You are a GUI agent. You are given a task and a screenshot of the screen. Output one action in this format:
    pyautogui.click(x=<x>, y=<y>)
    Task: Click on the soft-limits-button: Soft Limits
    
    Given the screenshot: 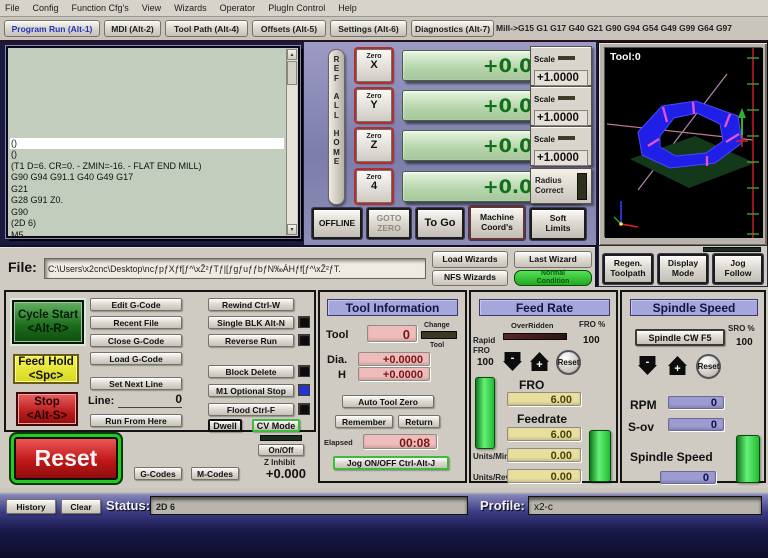 What is the action you would take?
    pyautogui.click(x=558, y=224)
    